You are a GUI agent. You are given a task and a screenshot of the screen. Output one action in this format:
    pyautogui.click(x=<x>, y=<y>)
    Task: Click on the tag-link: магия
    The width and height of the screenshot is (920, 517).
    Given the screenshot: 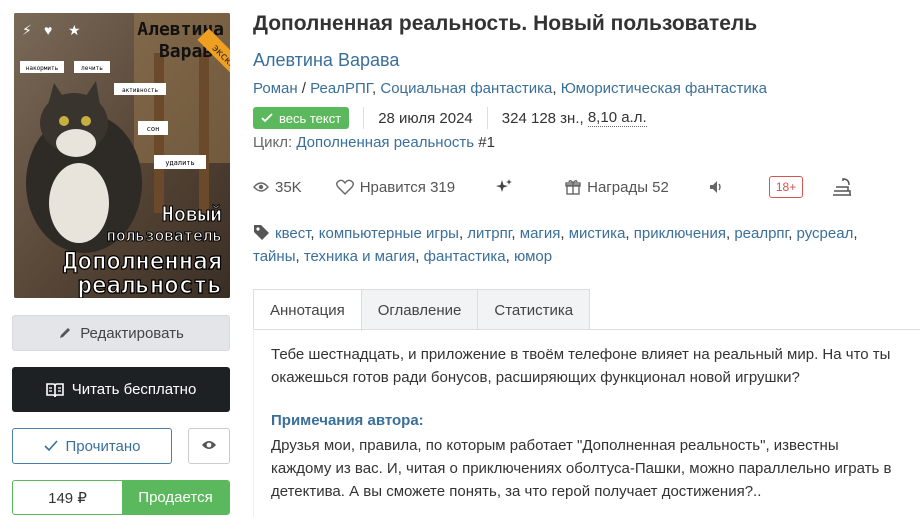 What is the action you would take?
    pyautogui.click(x=540, y=233)
    